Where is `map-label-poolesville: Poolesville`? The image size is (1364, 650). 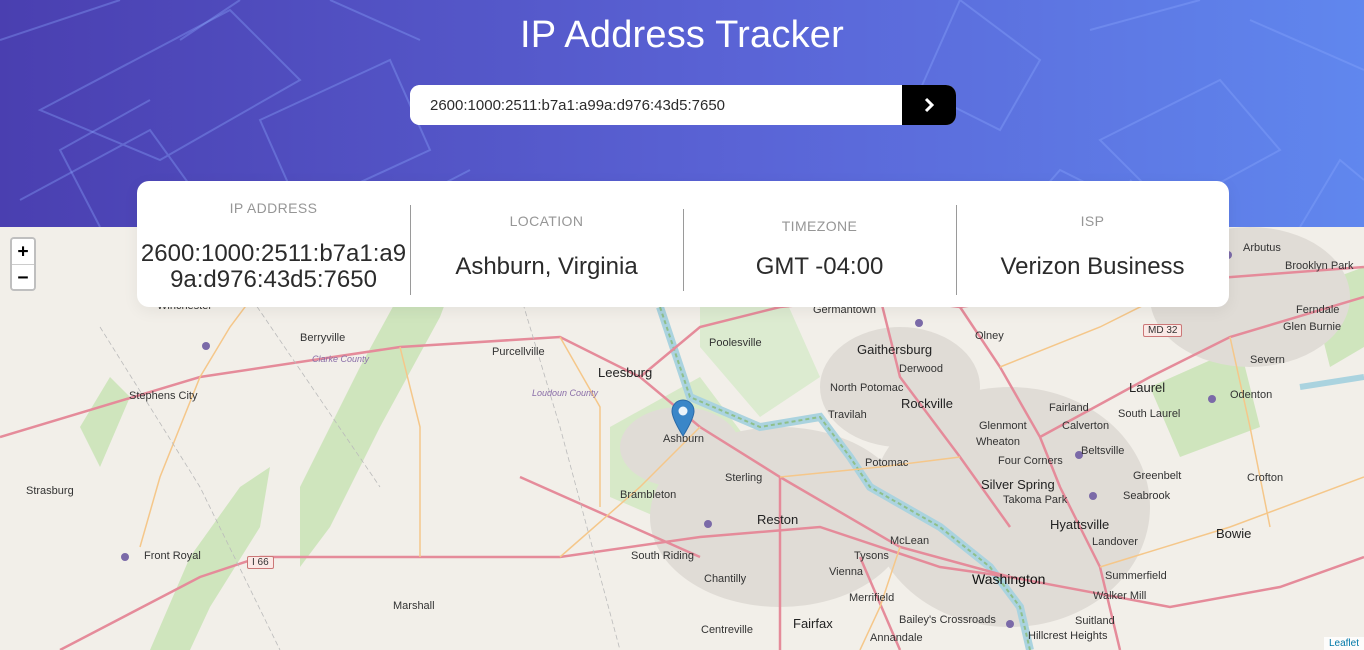 map-label-poolesville: Poolesville is located at coordinates (735, 343).